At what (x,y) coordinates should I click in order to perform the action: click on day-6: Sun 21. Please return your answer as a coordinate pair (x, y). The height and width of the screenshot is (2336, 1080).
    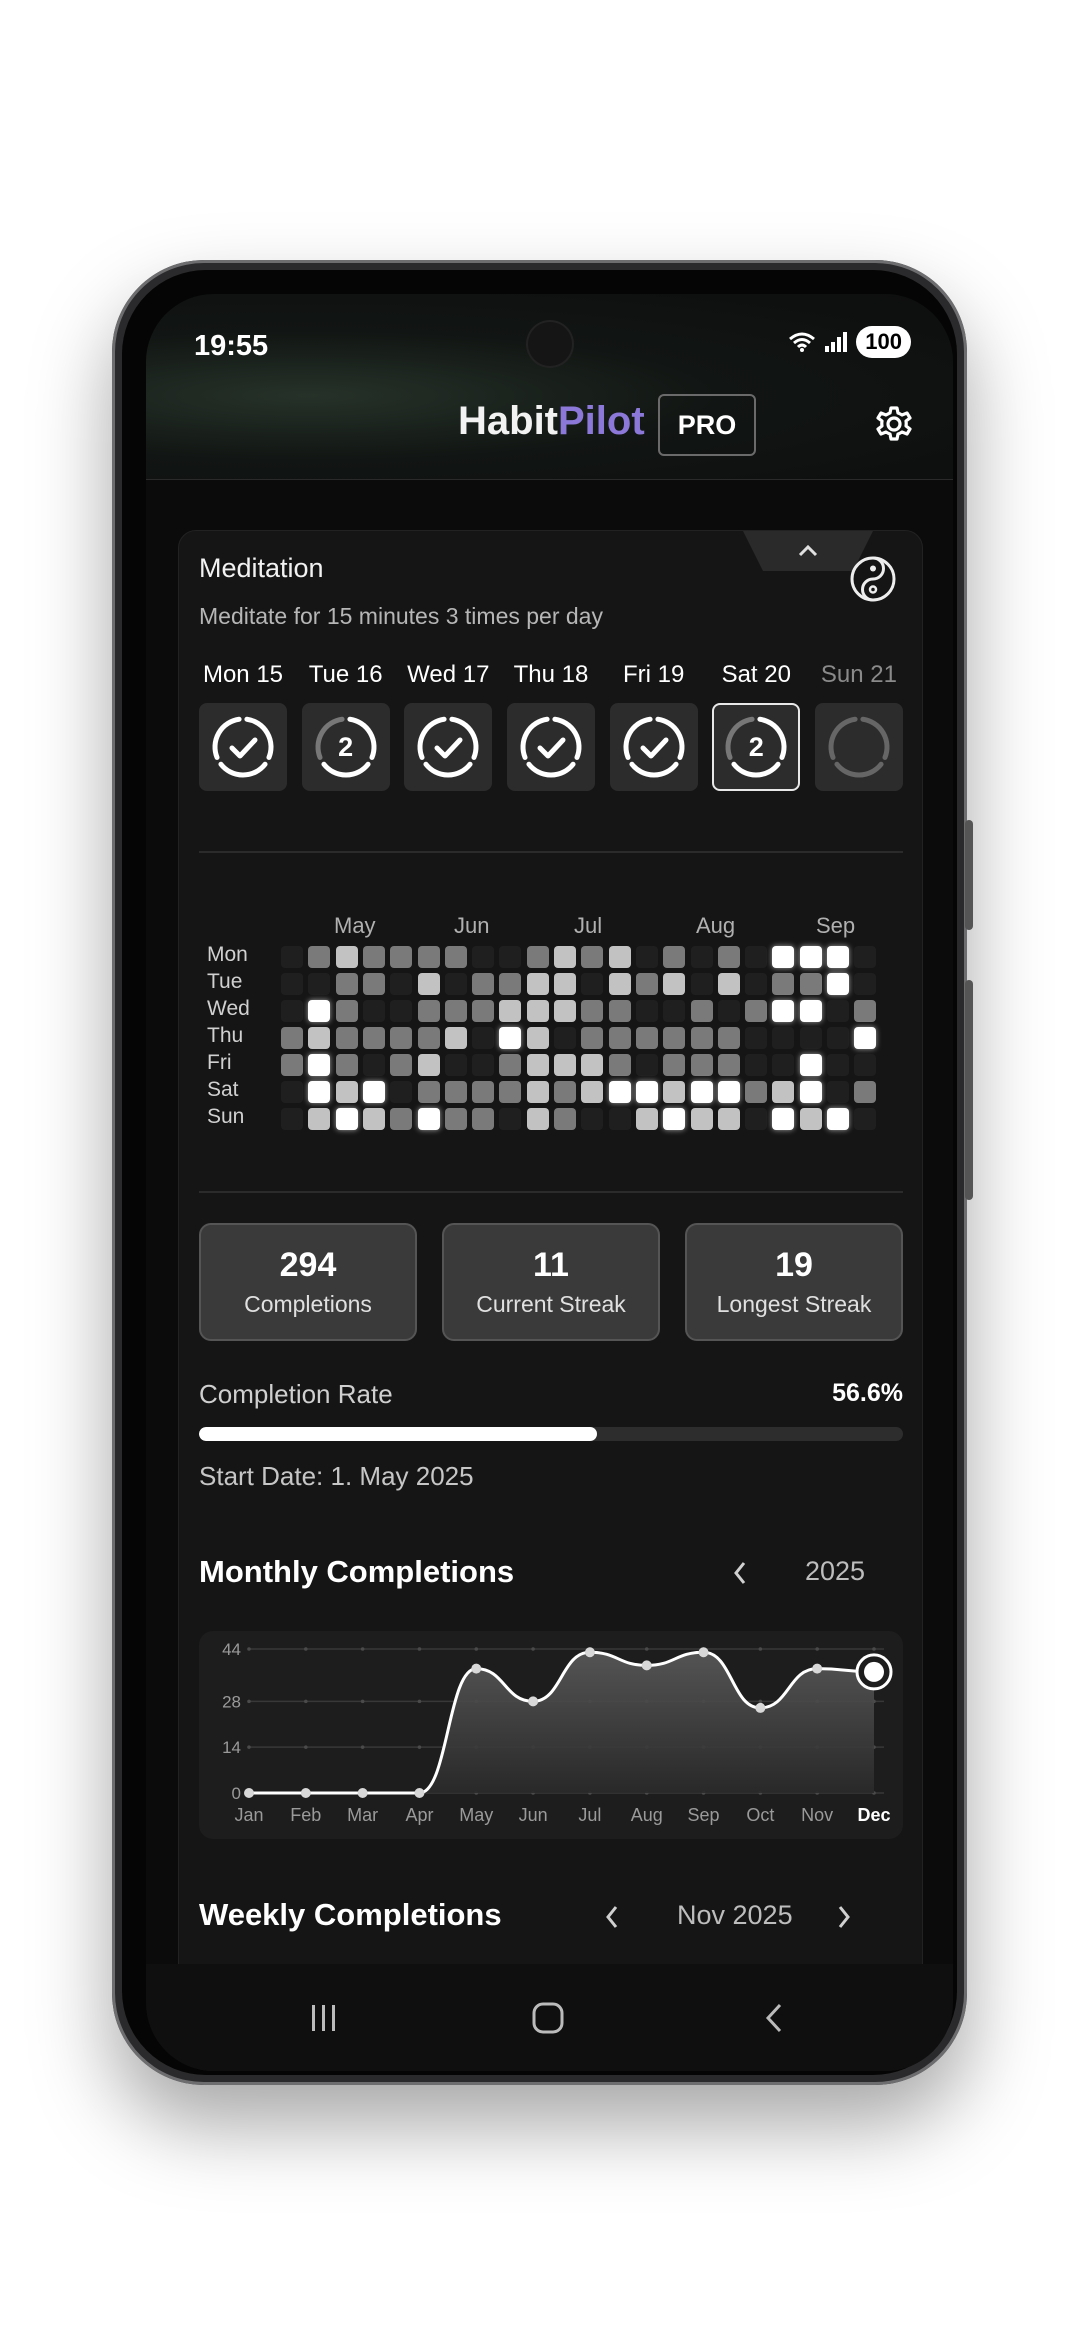
    Looking at the image, I should click on (858, 726).